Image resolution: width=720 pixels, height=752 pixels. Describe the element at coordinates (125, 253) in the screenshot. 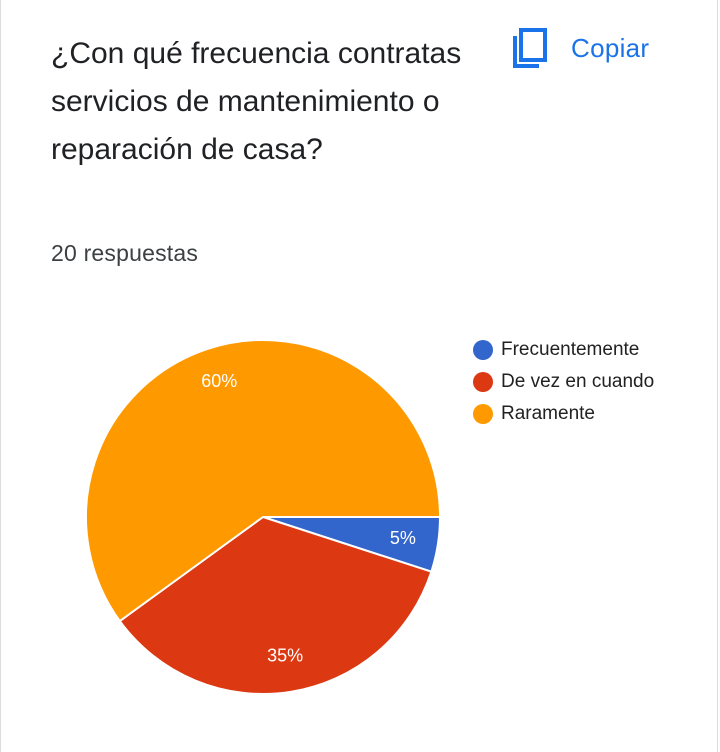

I see `response-count: 20 respuestas` at that location.